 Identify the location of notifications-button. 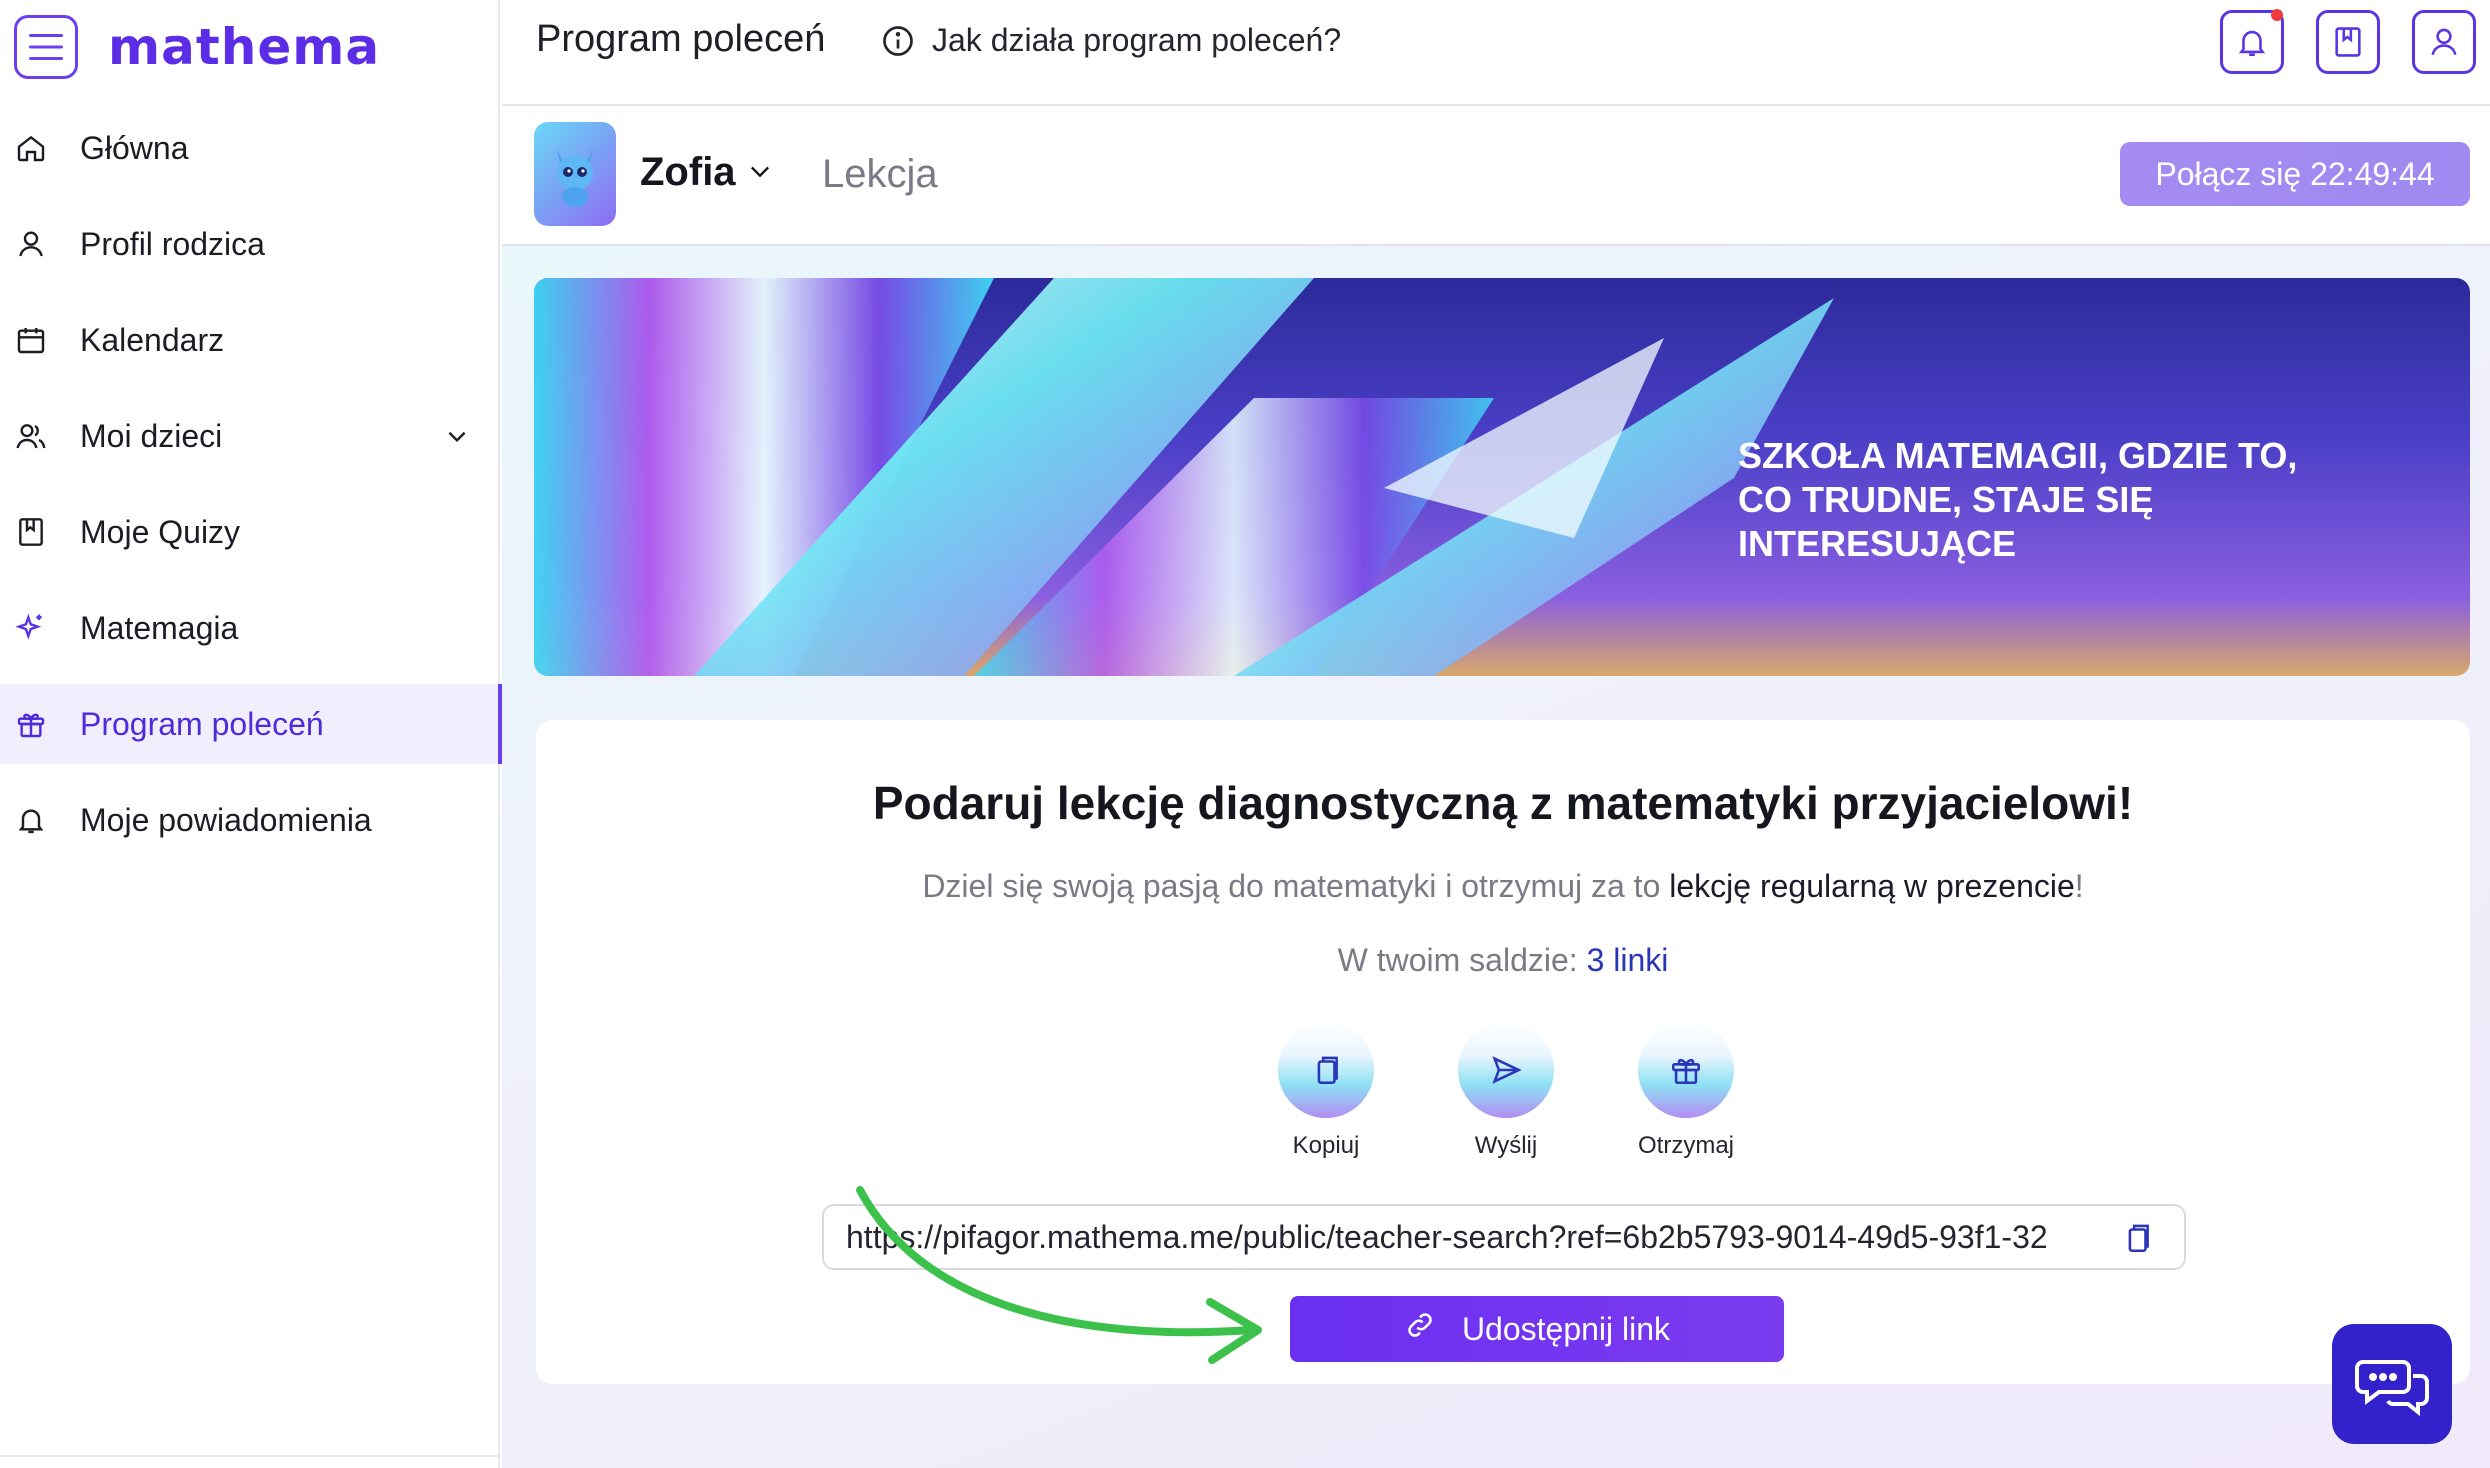
(2252, 41).